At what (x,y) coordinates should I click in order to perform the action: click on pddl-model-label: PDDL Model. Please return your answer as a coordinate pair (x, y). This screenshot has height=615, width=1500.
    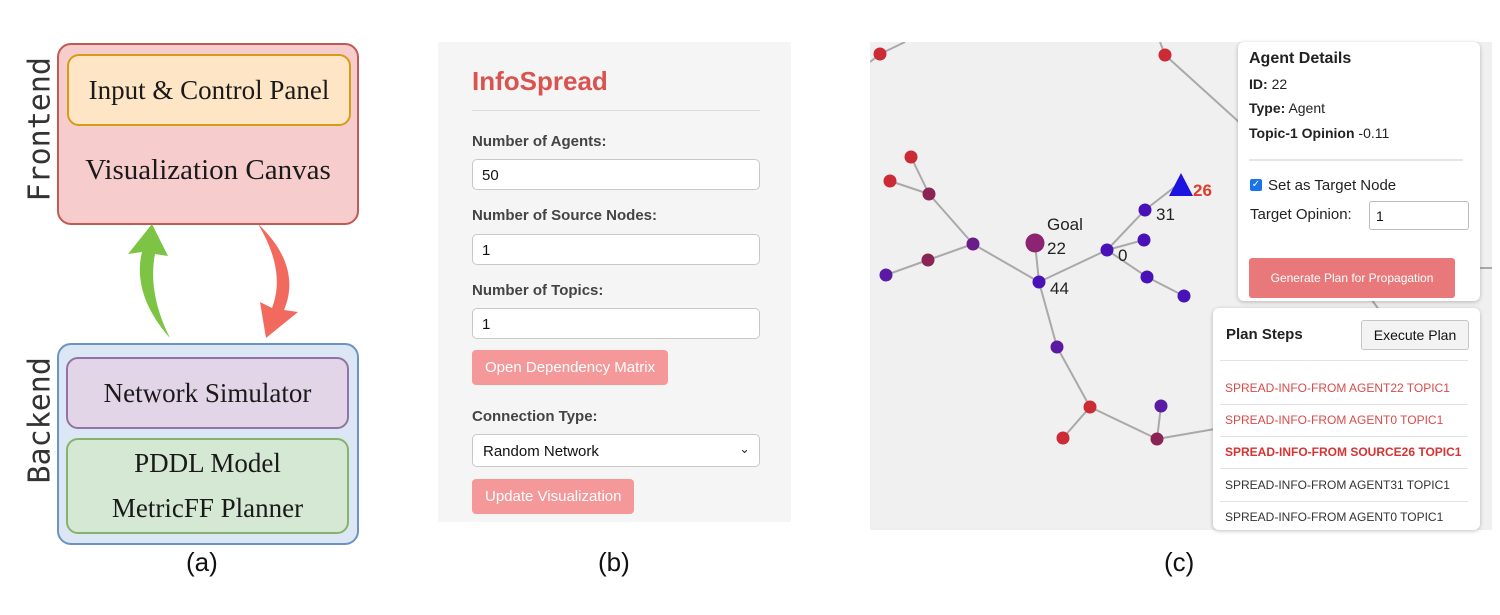
    Looking at the image, I should click on (207, 463).